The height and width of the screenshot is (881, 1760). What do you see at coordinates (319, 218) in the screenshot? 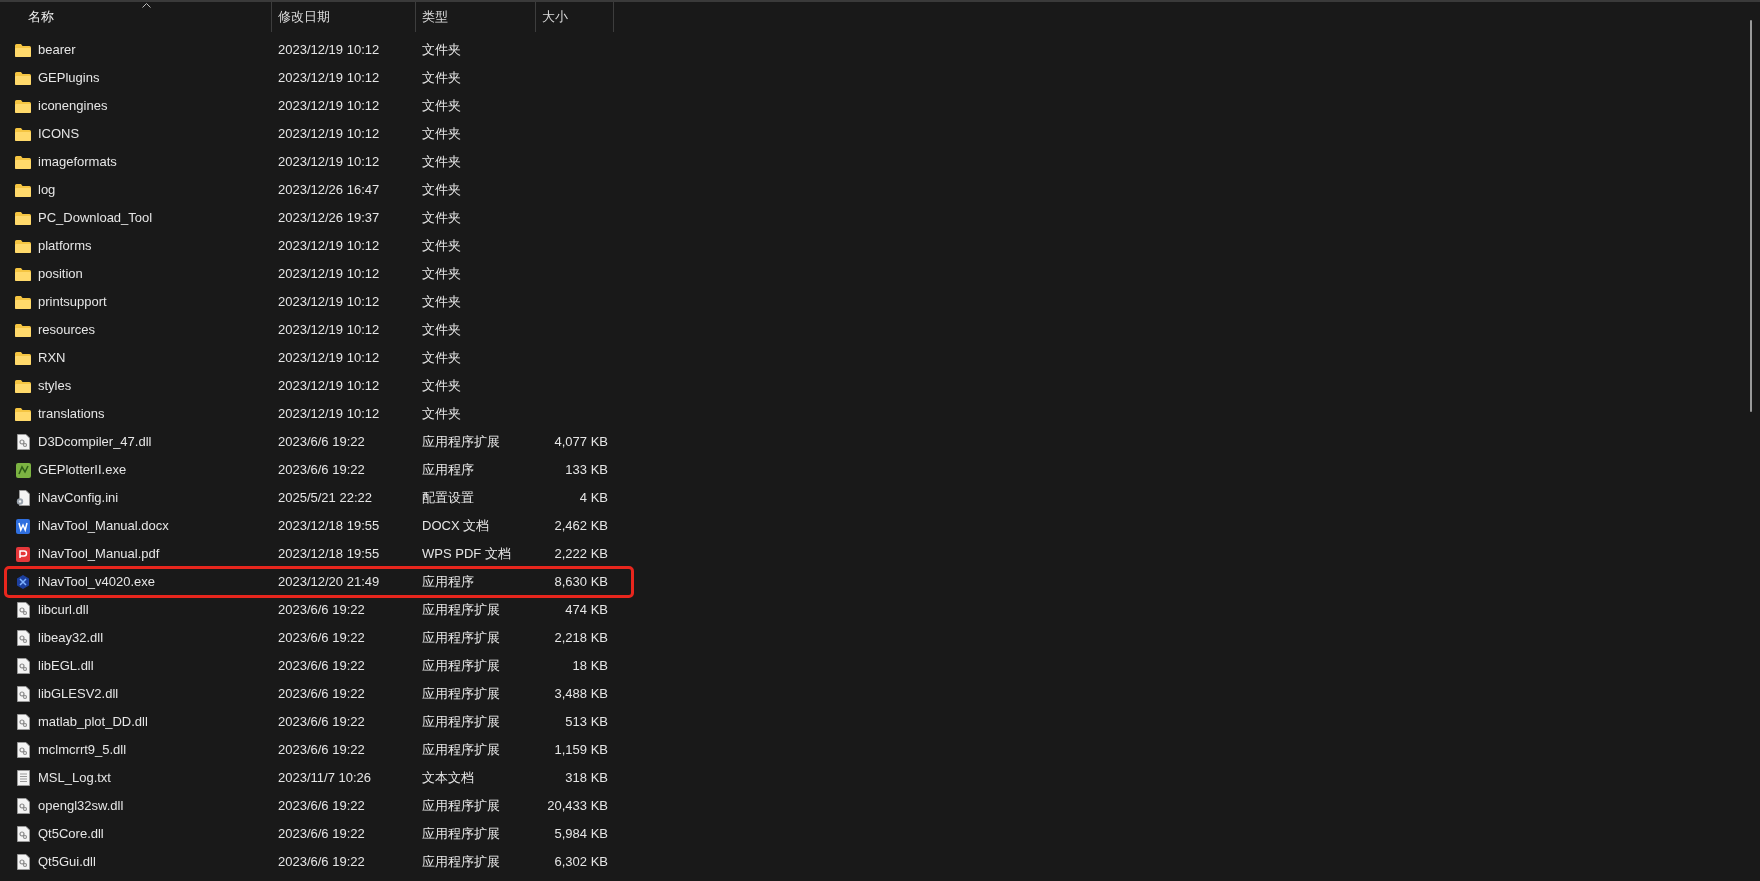
I see `file-row: PC_Download_Tool 2023/12/26 19:37 文件夹` at bounding box center [319, 218].